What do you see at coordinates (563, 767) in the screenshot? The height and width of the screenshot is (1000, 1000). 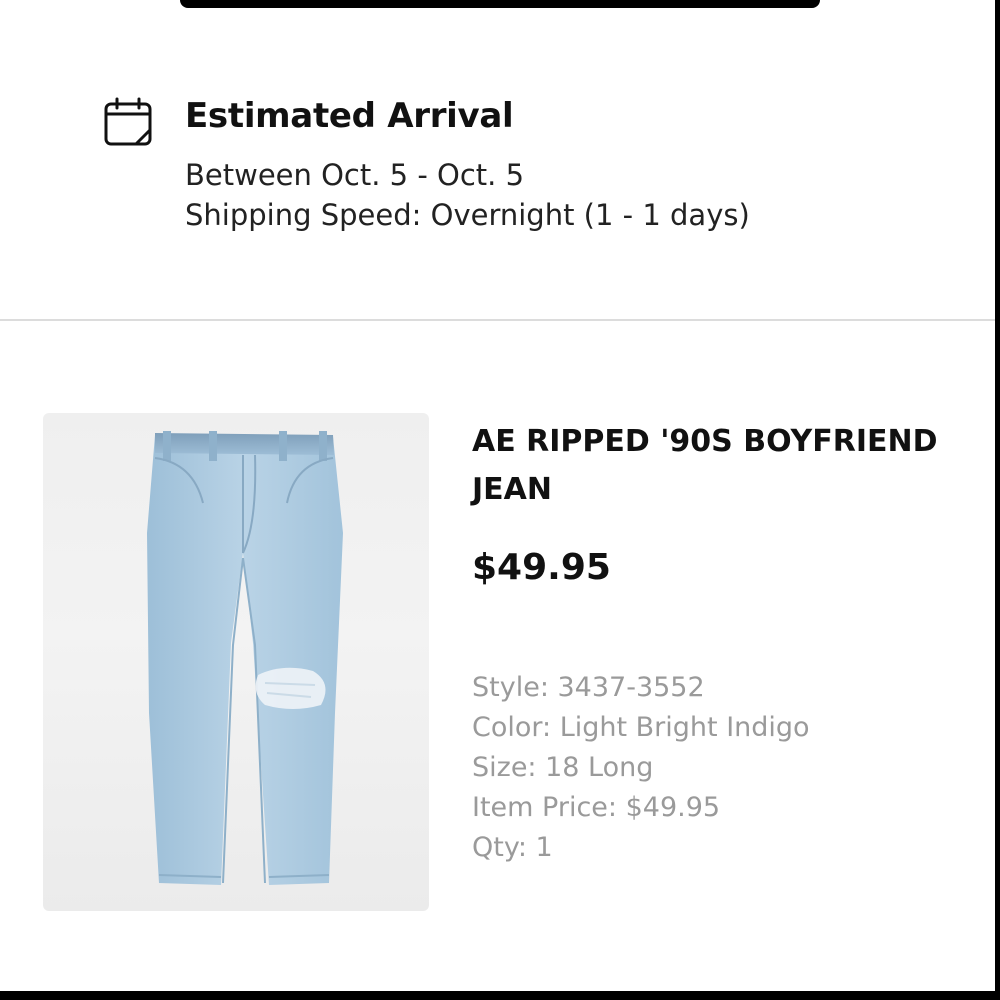 I see `detail-size: Size: 18 Long` at bounding box center [563, 767].